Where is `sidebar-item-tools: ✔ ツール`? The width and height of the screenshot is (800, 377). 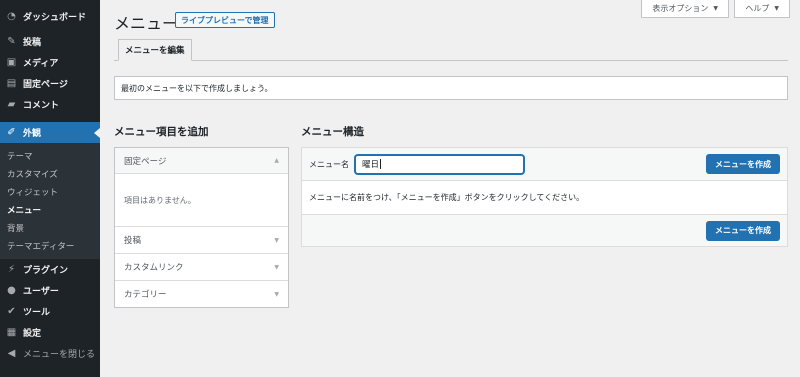
sidebar-item-tools: ✔ ツール is located at coordinates (50, 311).